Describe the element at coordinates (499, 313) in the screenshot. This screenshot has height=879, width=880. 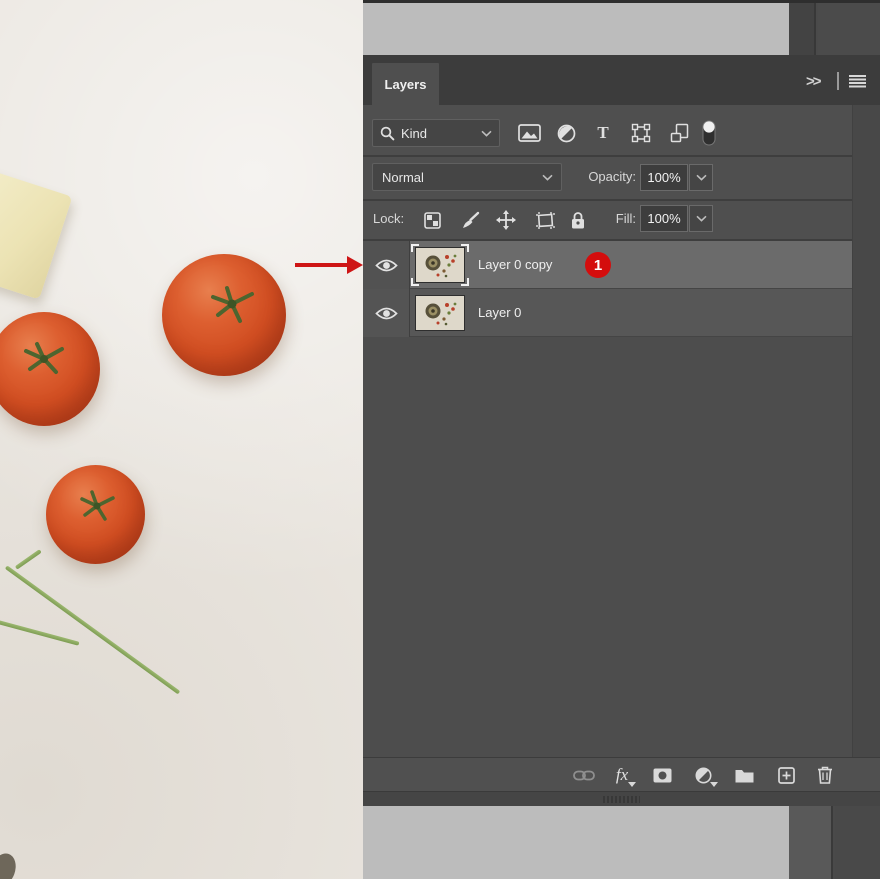
I see `layer-name: Layer 0` at that location.